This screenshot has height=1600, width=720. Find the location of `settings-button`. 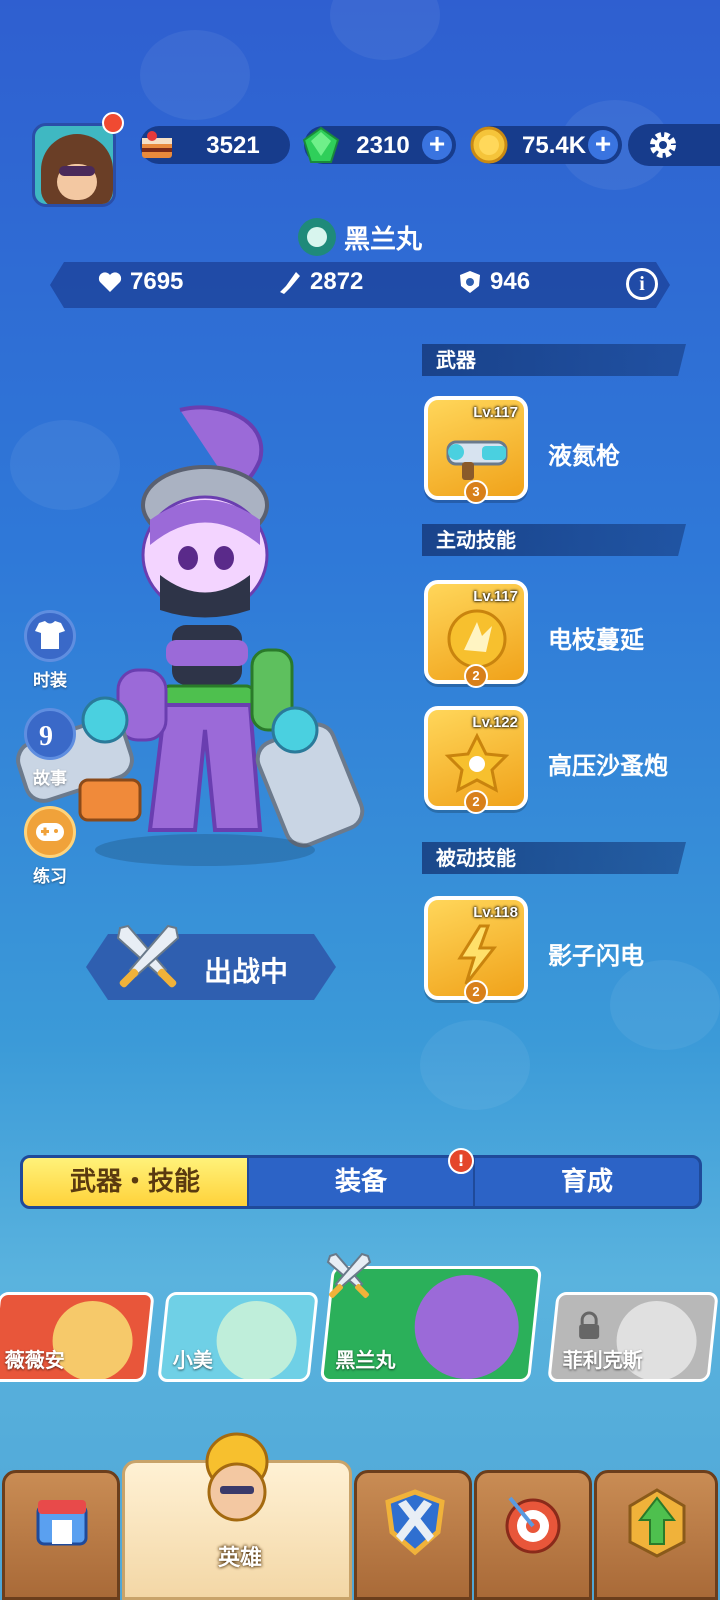

settings-button is located at coordinates (674, 145).